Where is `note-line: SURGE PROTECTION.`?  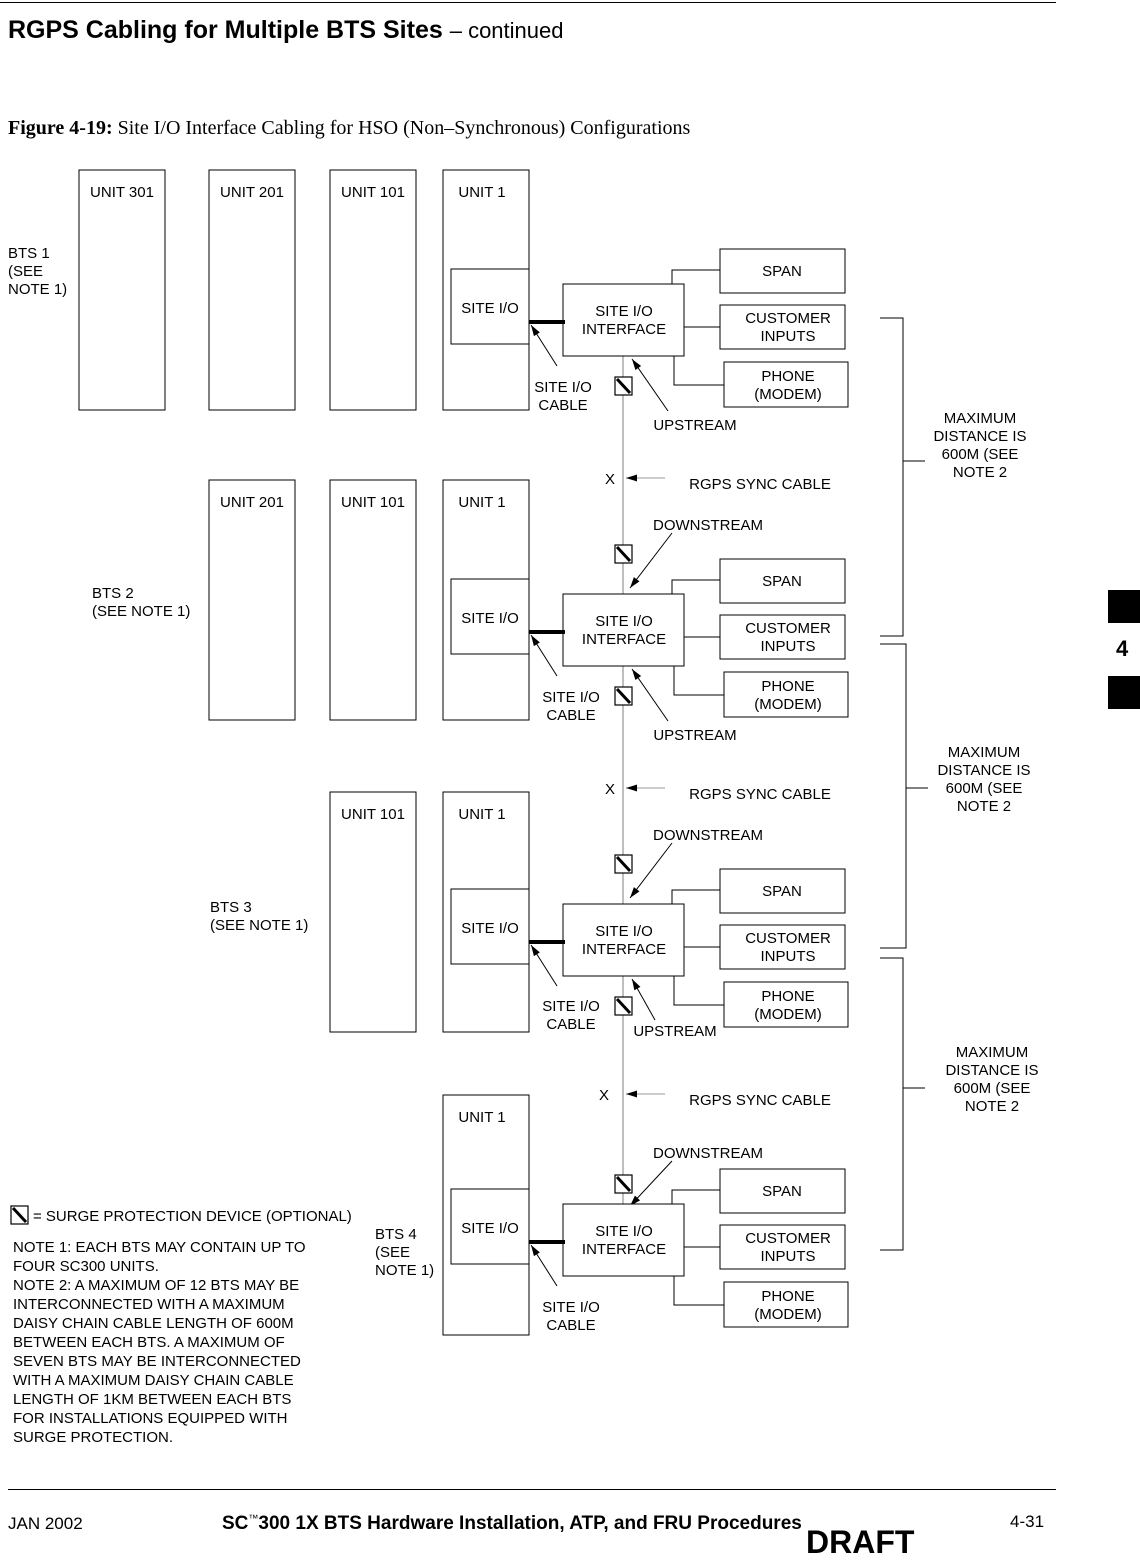 note-line: SURGE PROTECTION. is located at coordinates (93, 1437).